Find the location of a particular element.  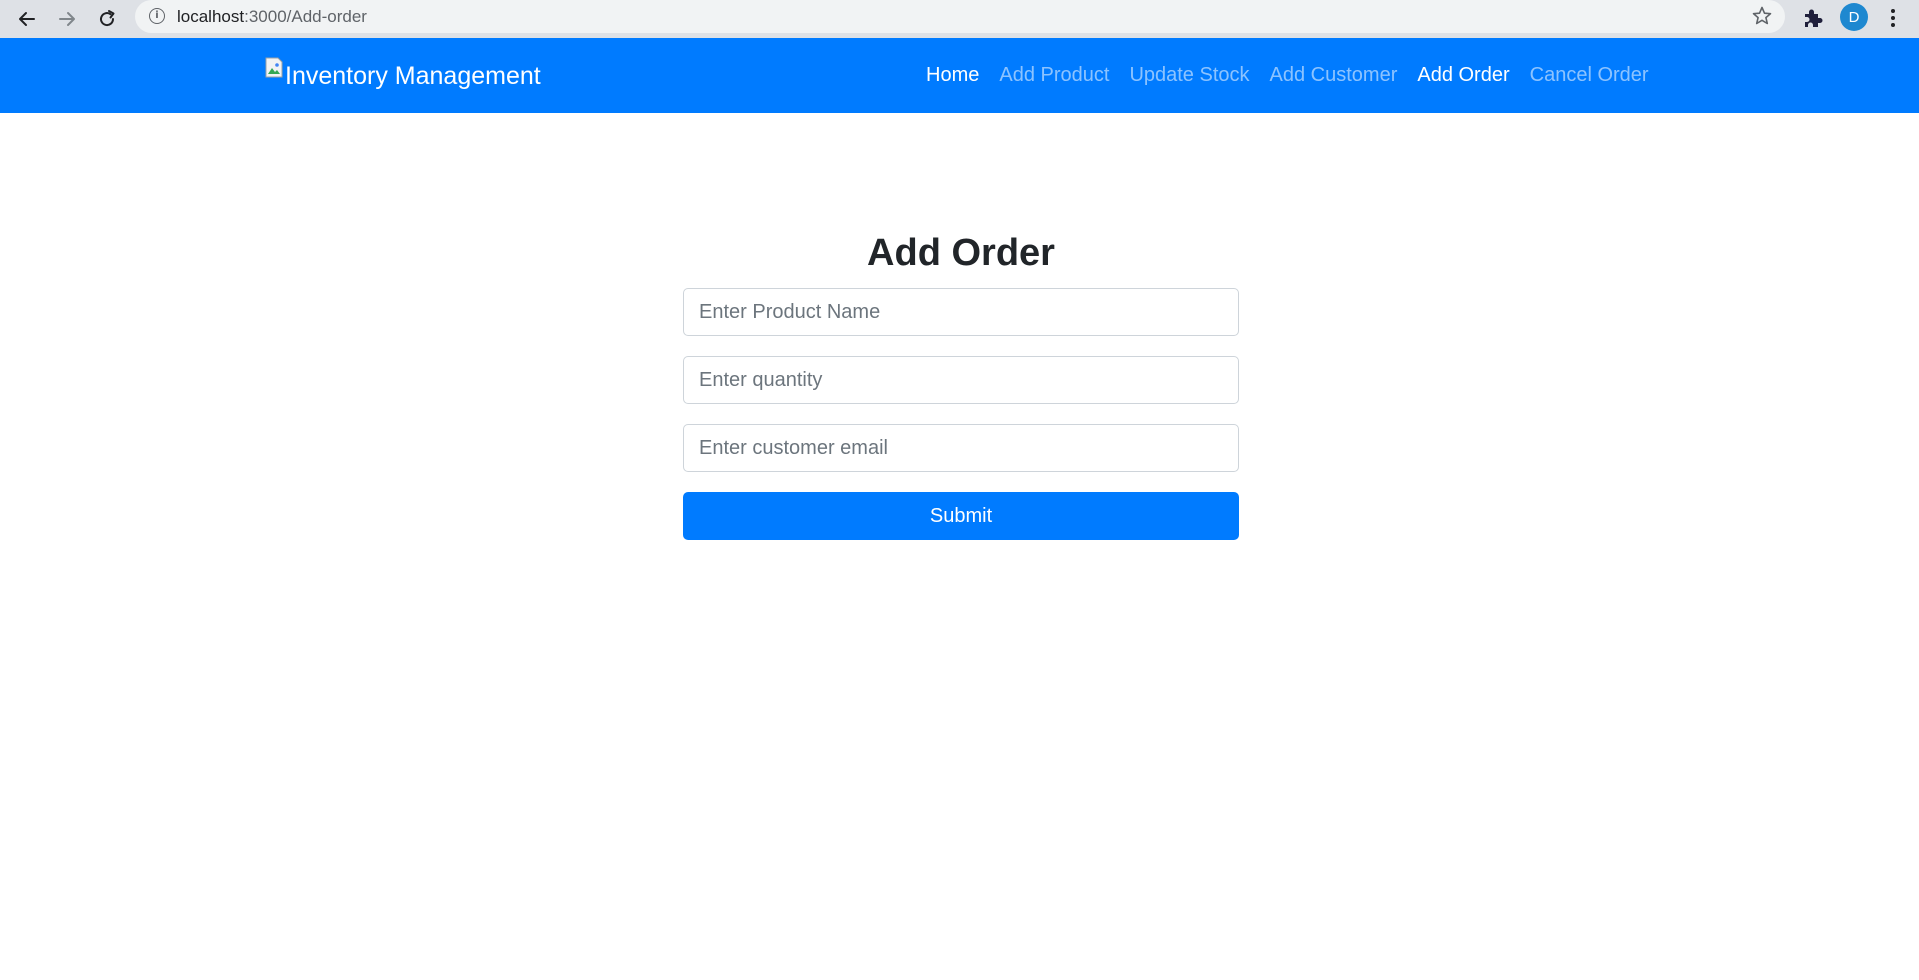

nav-link-home: Home is located at coordinates (957, 75).